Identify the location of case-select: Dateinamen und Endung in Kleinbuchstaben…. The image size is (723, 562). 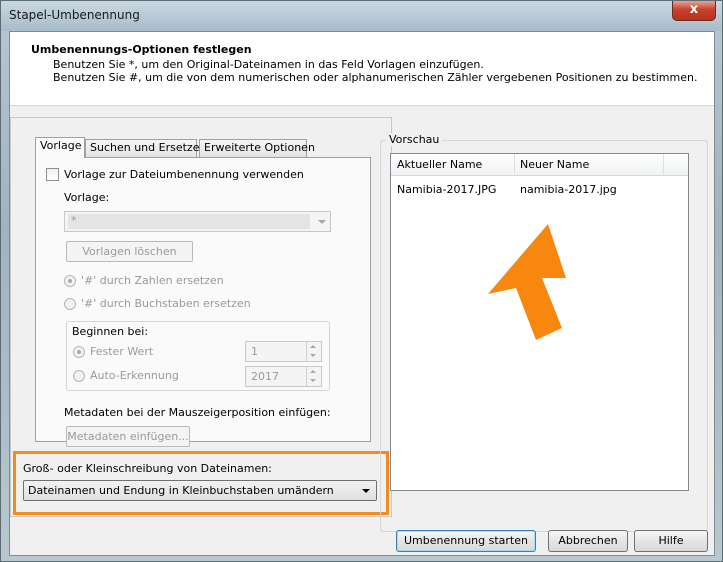
(200, 490).